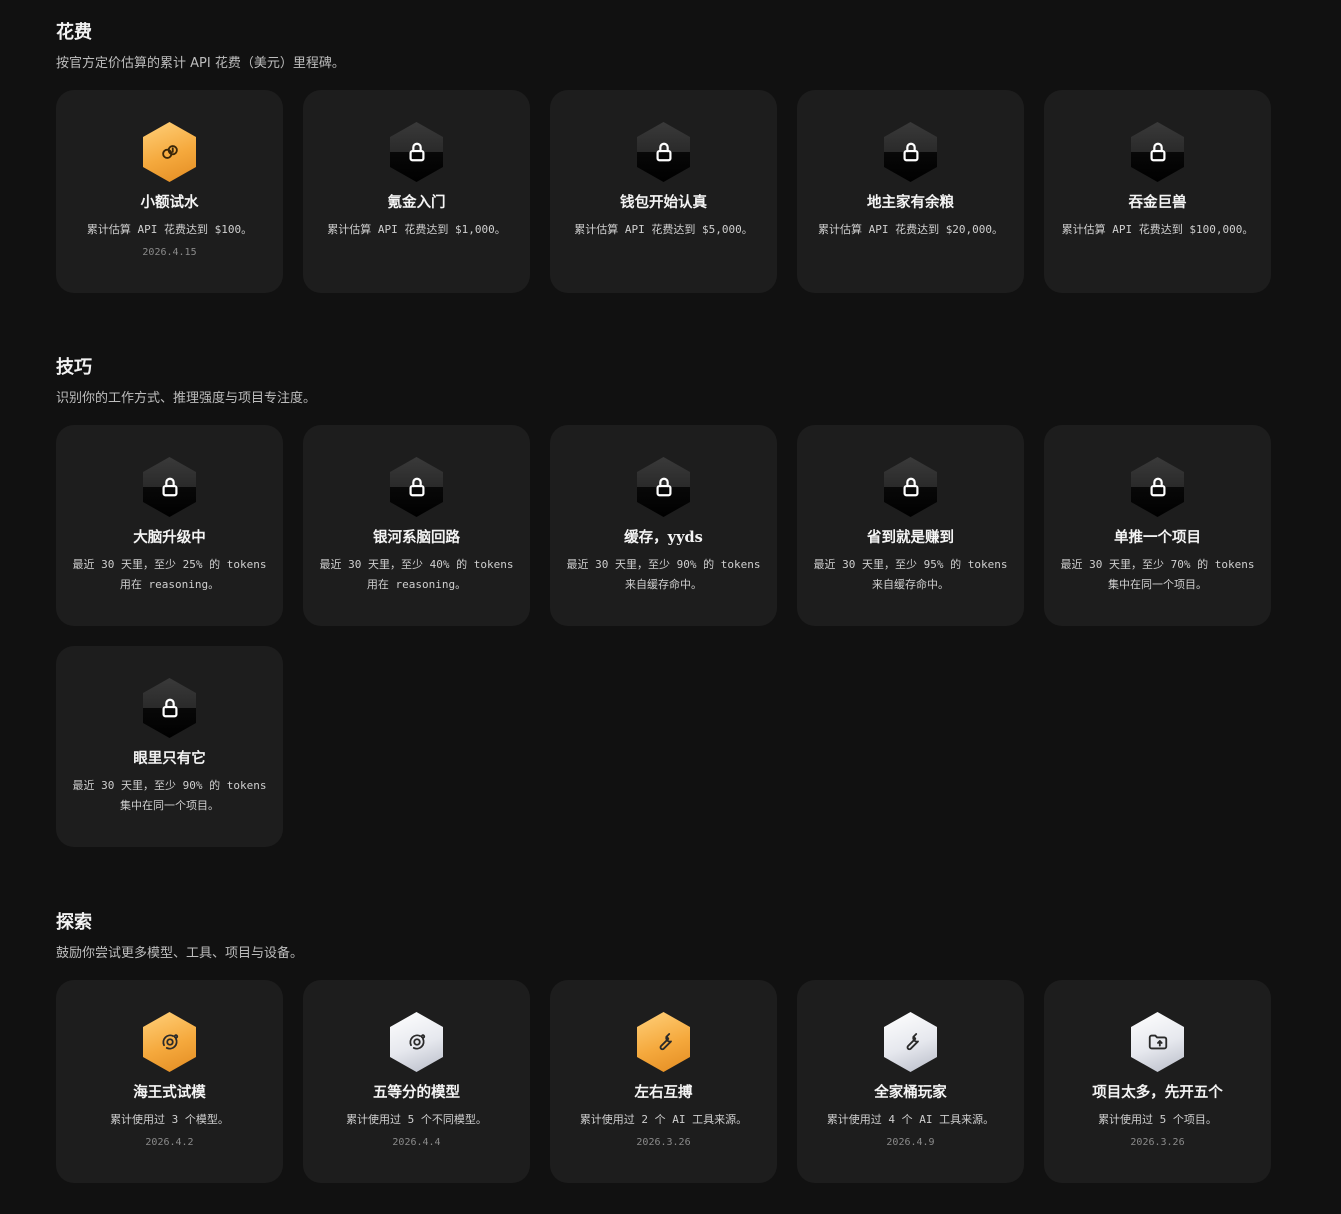  What do you see at coordinates (910, 191) in the screenshot?
I see `badge-card: 地主家有余粮累计估算 API 花费达到 $20,000。` at bounding box center [910, 191].